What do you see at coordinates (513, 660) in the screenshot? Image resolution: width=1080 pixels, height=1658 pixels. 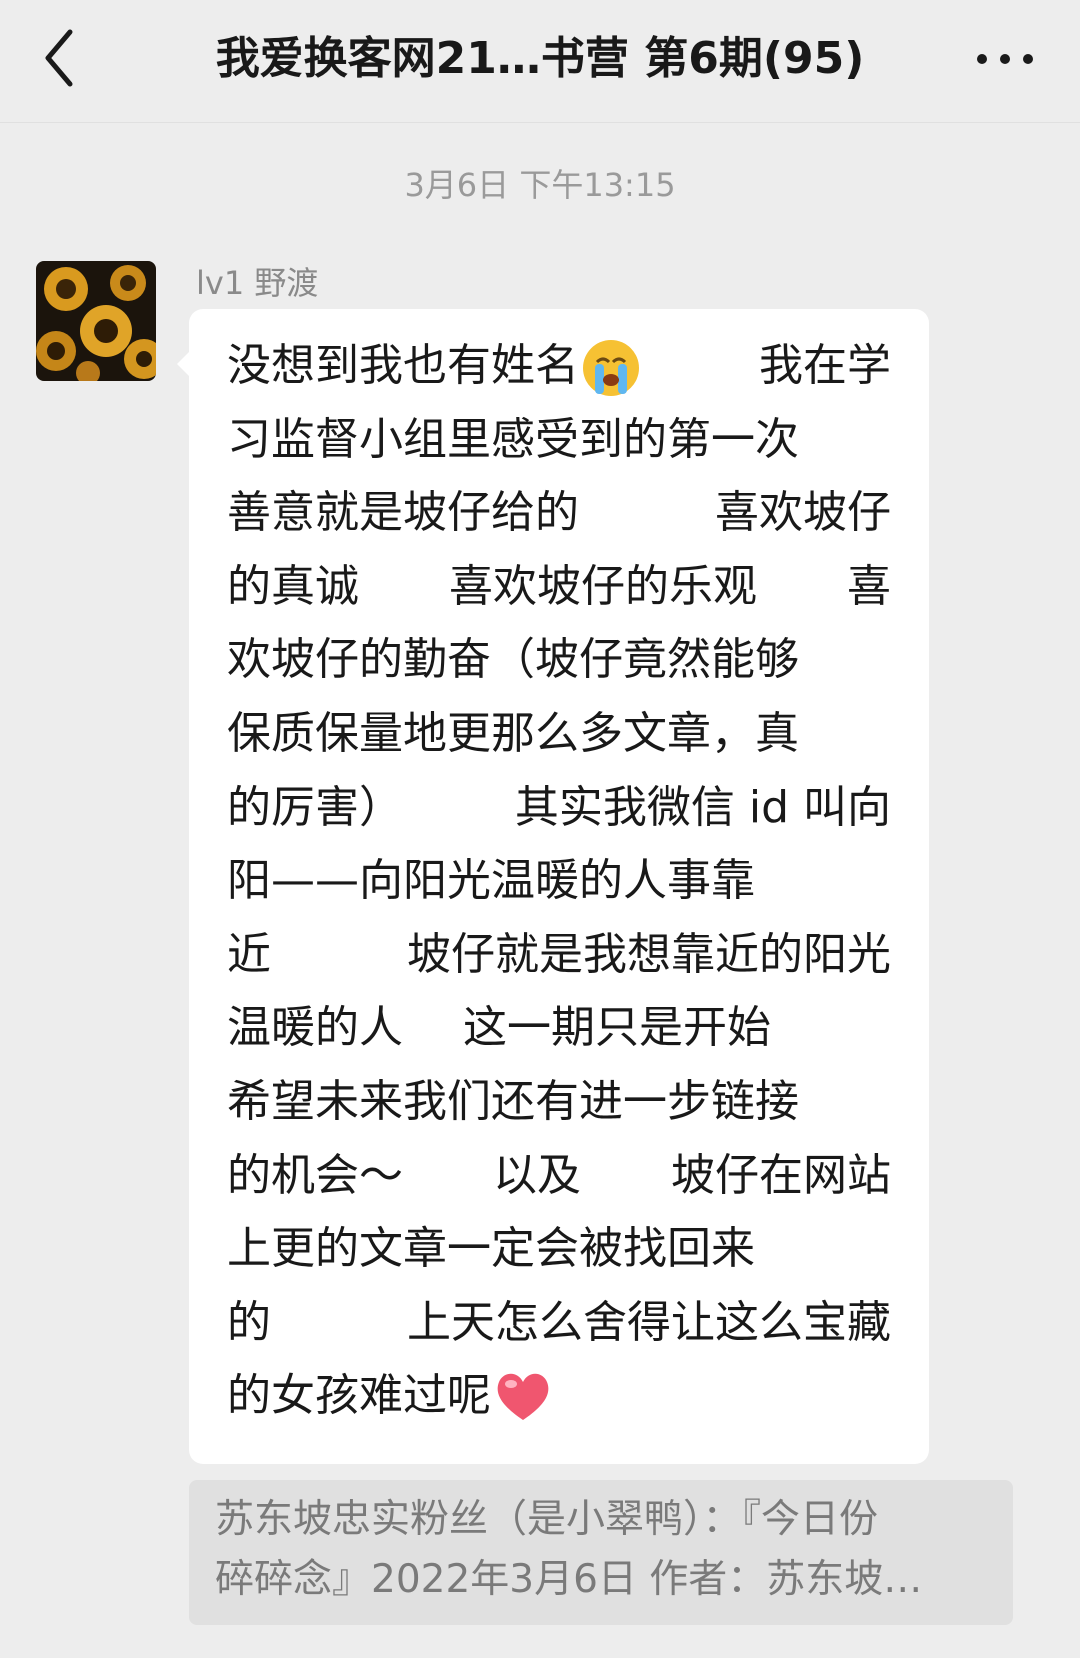 I see `message-text: 欢坡仔的勤奋（坡仔竟然能够` at bounding box center [513, 660].